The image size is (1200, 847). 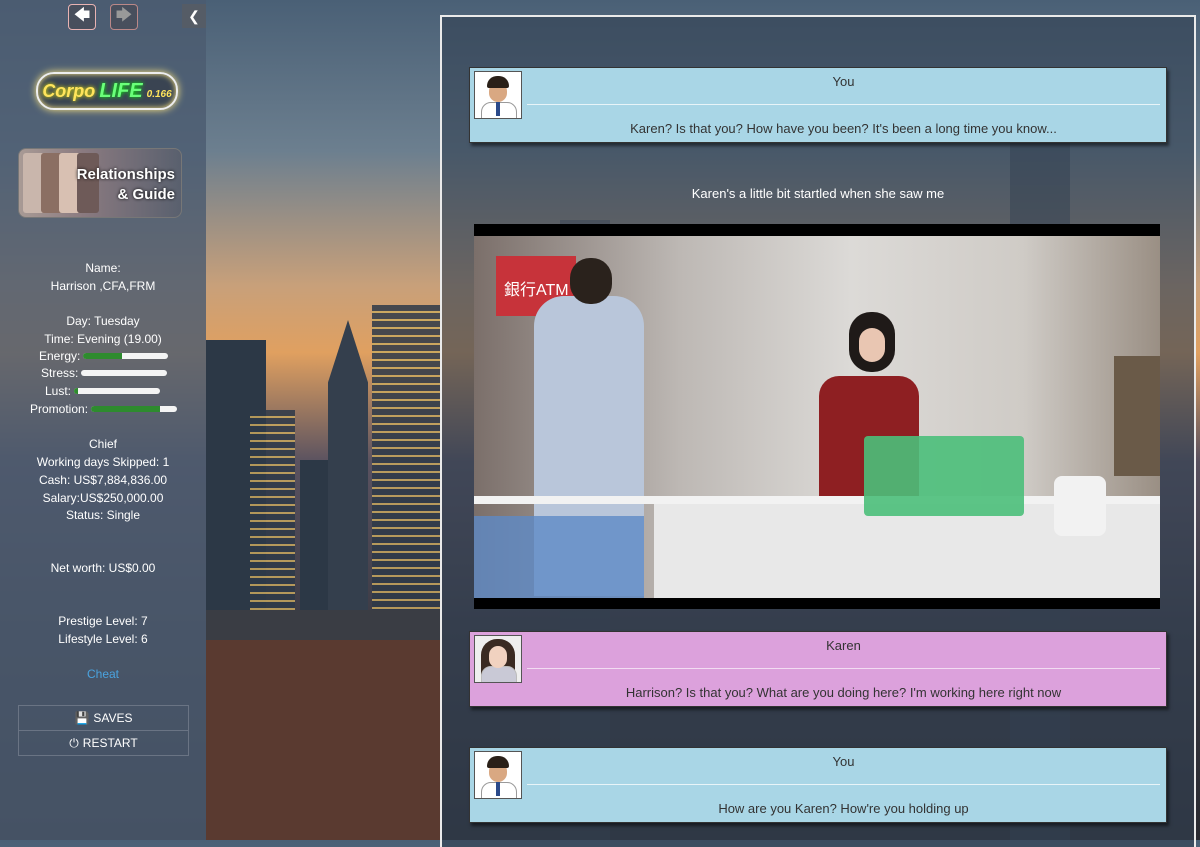 I want to click on relationship-status: Status: Single, so click(x=103, y=515).